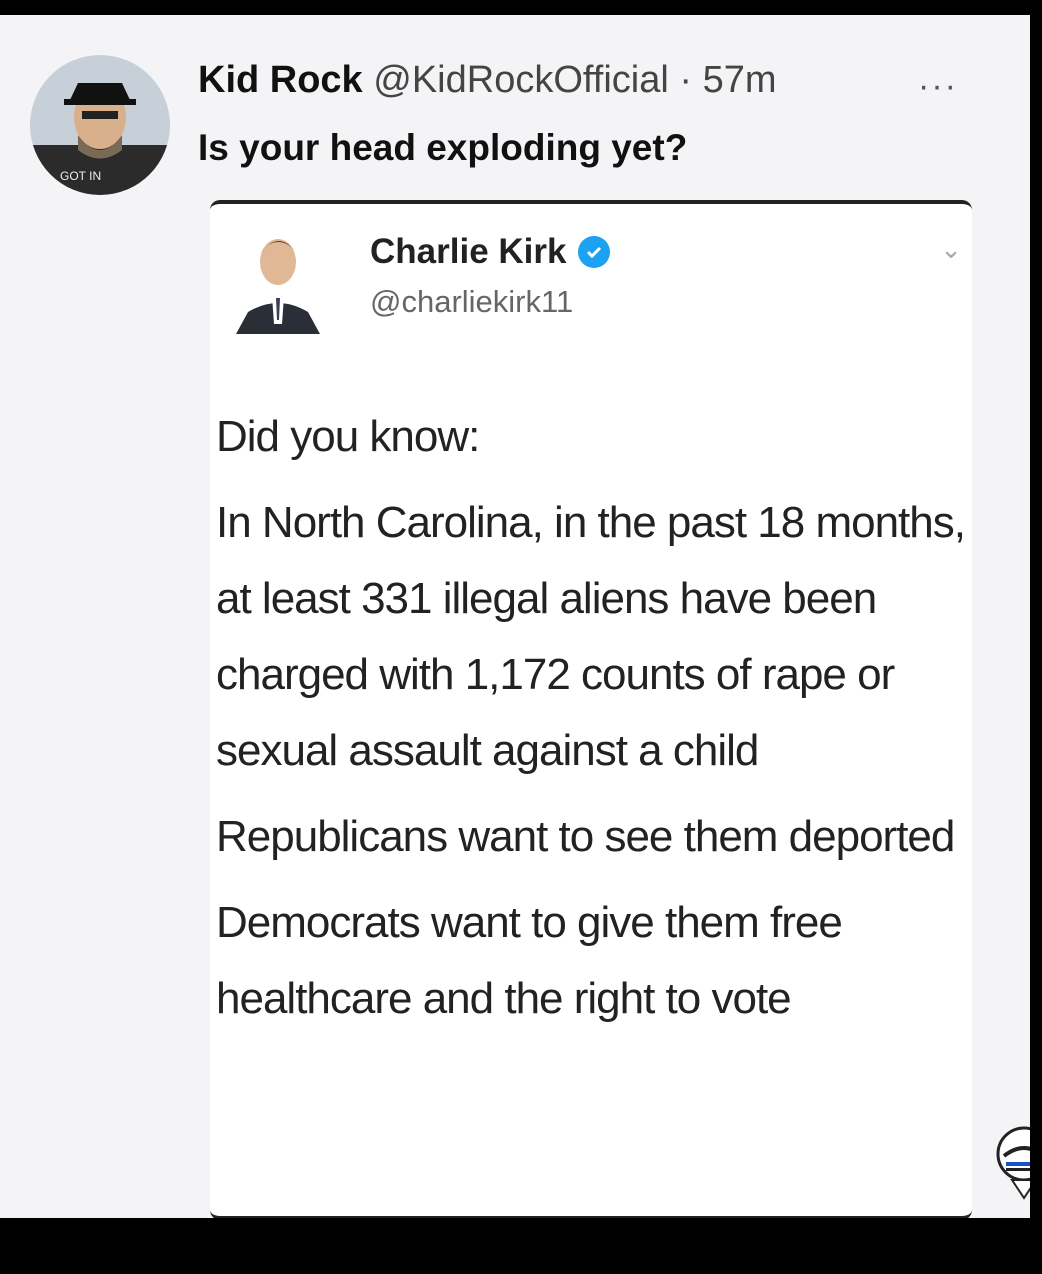  What do you see at coordinates (348, 436) in the screenshot?
I see `quoted-paragraph: Did you know:` at bounding box center [348, 436].